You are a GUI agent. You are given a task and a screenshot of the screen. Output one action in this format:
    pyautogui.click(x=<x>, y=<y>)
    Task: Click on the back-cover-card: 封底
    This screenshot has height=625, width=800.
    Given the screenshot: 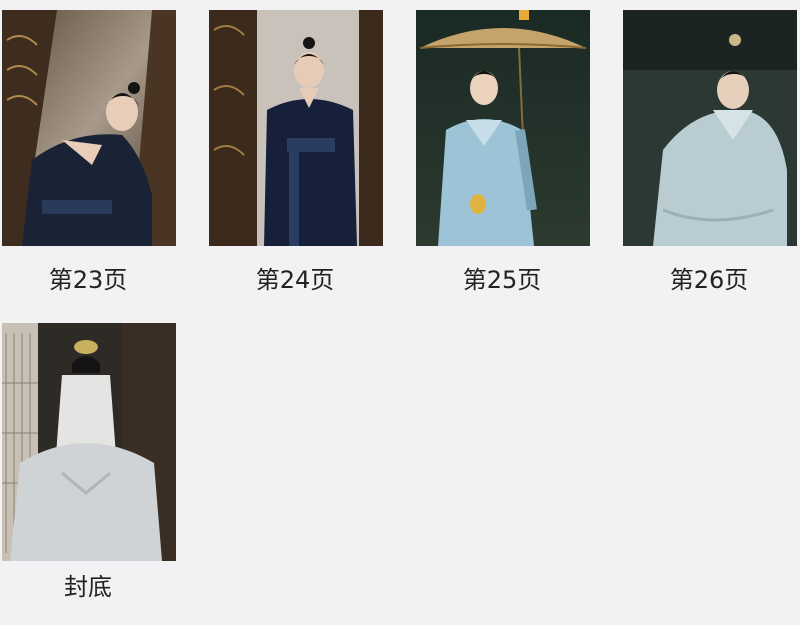 What is the action you would take?
    pyautogui.click(x=88, y=463)
    